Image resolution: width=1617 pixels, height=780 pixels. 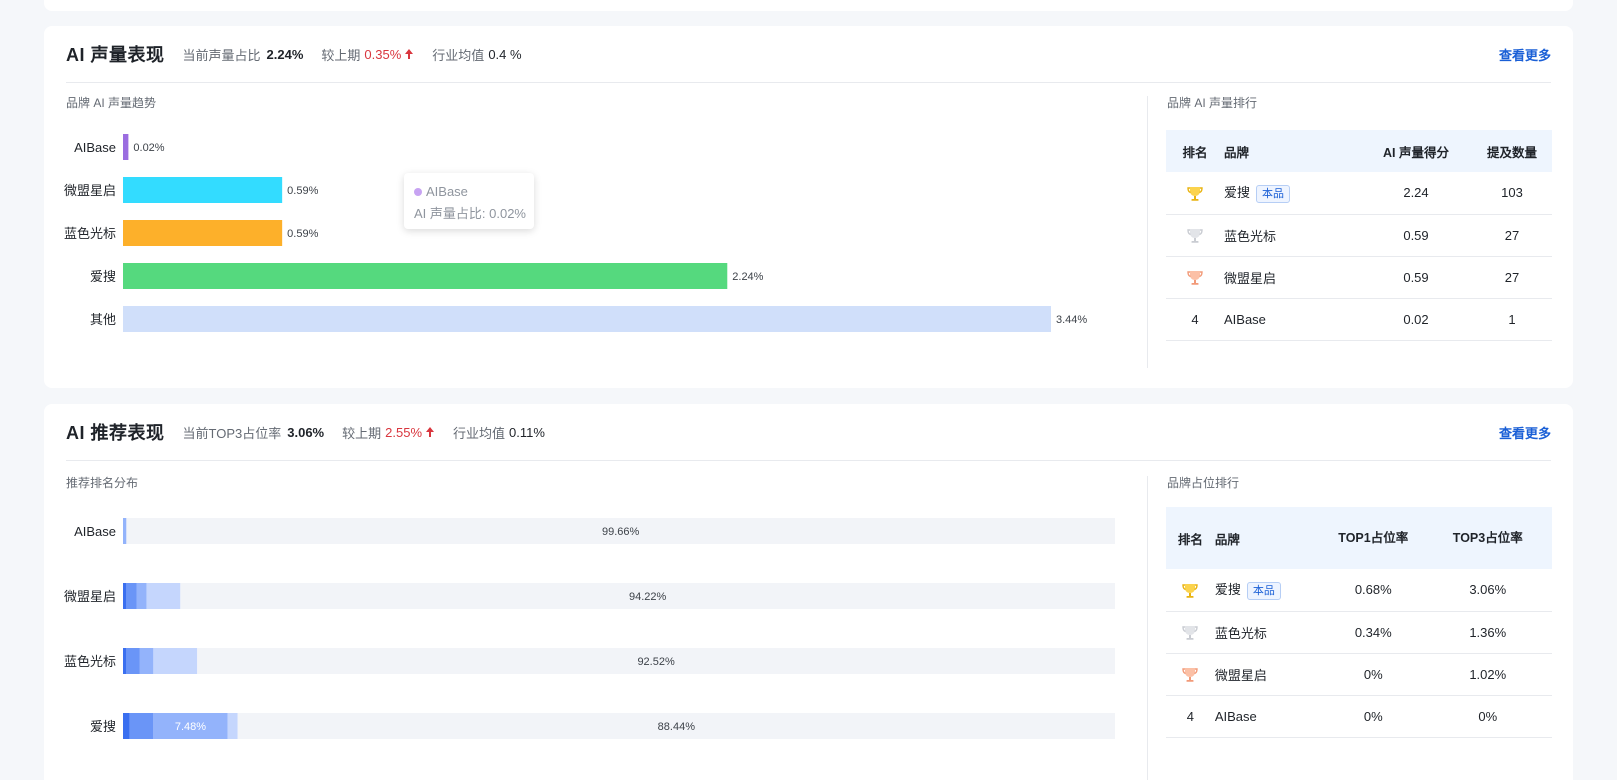 I want to click on period-change-label: 较上期, so click(x=341, y=55).